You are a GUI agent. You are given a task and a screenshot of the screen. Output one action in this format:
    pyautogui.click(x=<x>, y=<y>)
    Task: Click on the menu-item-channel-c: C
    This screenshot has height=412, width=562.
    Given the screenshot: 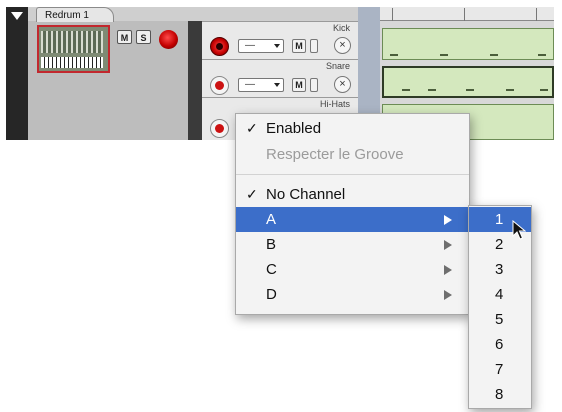 What is the action you would take?
    pyautogui.click(x=352, y=269)
    